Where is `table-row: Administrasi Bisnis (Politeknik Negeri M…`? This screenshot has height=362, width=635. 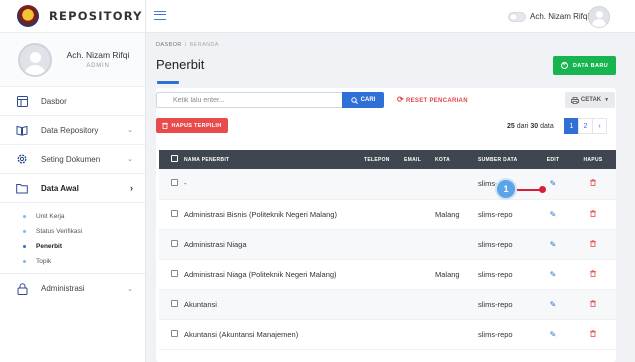 table-row: Administrasi Bisnis (Politeknik Negeri M… is located at coordinates (387, 214).